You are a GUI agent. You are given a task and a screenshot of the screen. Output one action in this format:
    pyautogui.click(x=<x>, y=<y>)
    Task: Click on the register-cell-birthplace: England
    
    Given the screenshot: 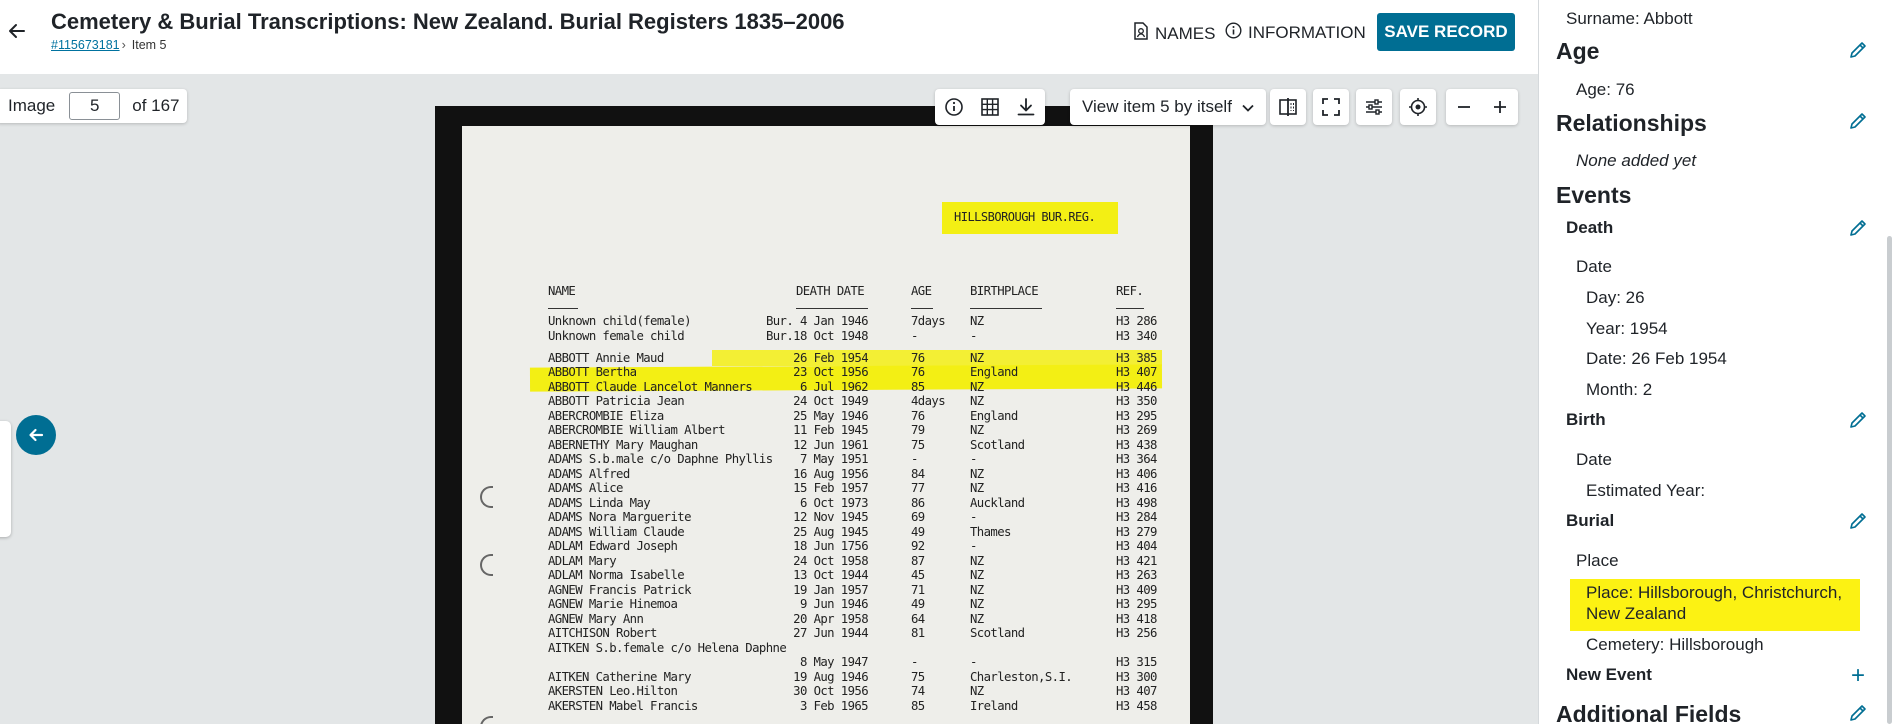 What is the action you would take?
    pyautogui.click(x=994, y=415)
    